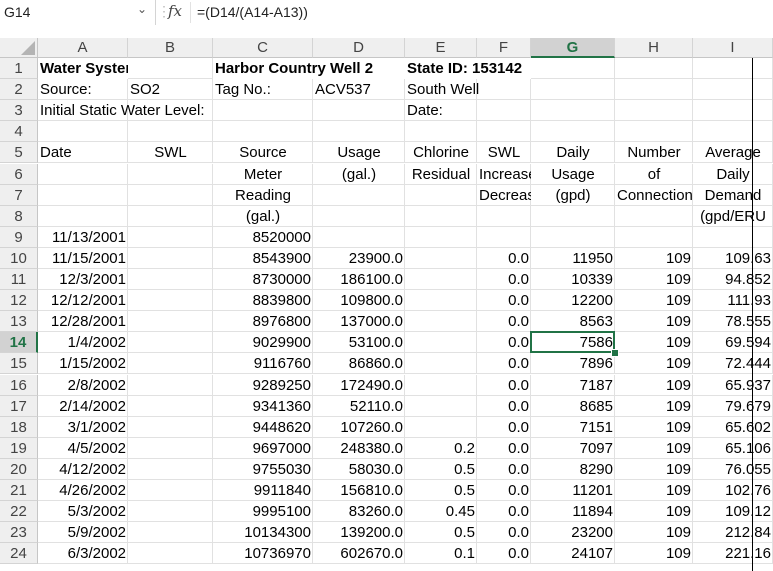  I want to click on column-header-i: I, so click(733, 48).